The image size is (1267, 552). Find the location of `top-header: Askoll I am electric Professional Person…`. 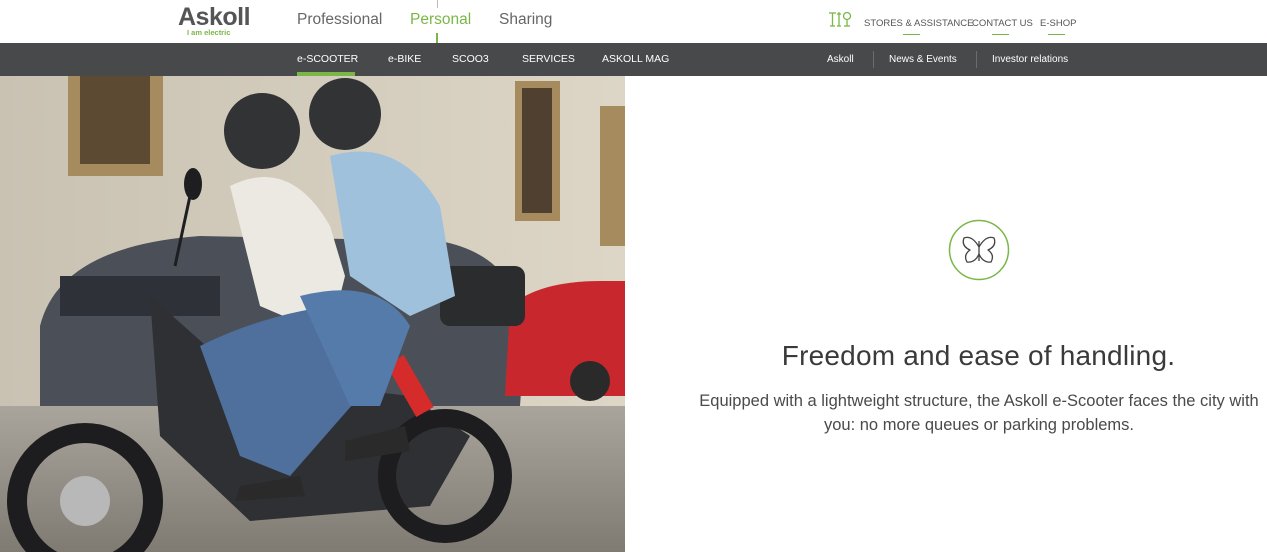

top-header: Askoll I am electric Professional Person… is located at coordinates (633, 23).